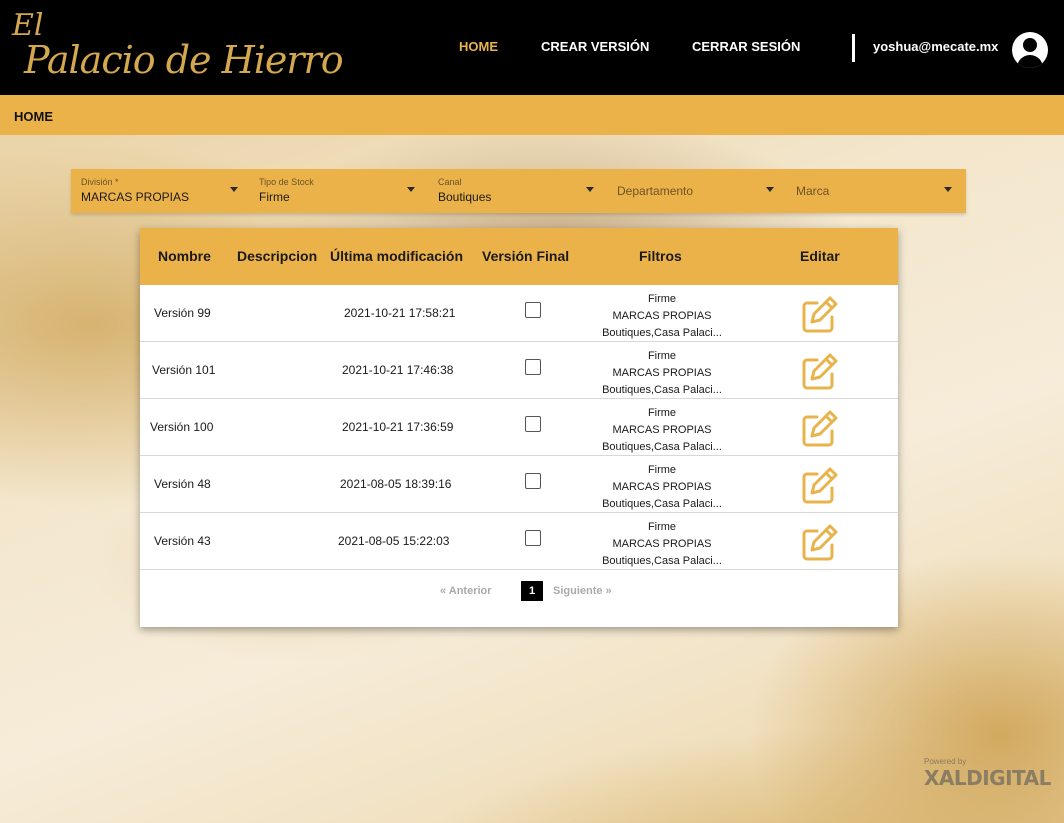  Describe the element at coordinates (466, 591) in the screenshot. I see `pagination-prev: « Anterior` at that location.